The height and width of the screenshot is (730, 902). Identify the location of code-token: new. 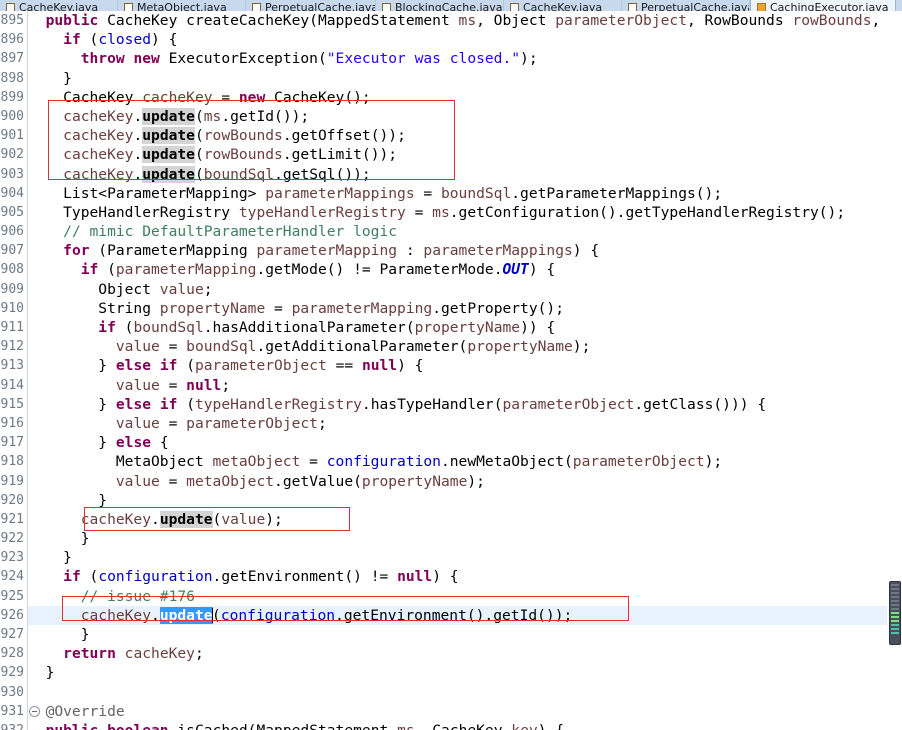
(252, 97).